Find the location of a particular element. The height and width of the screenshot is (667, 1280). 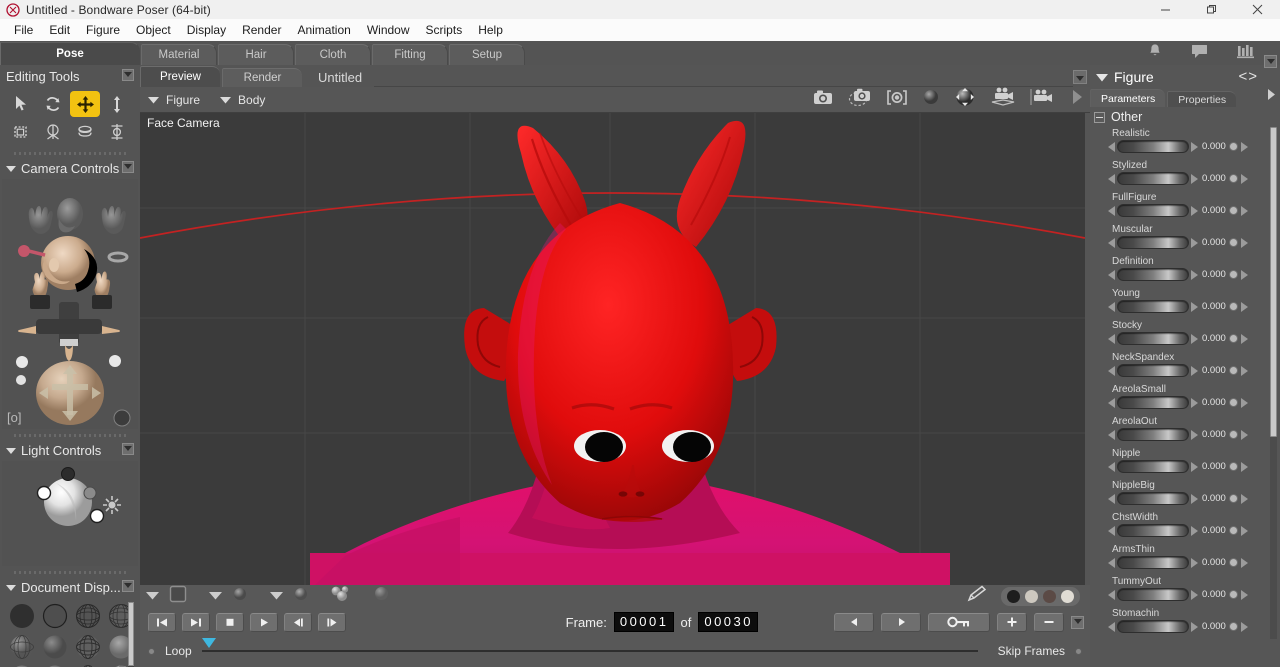

minimize-button is located at coordinates (1165, 9).